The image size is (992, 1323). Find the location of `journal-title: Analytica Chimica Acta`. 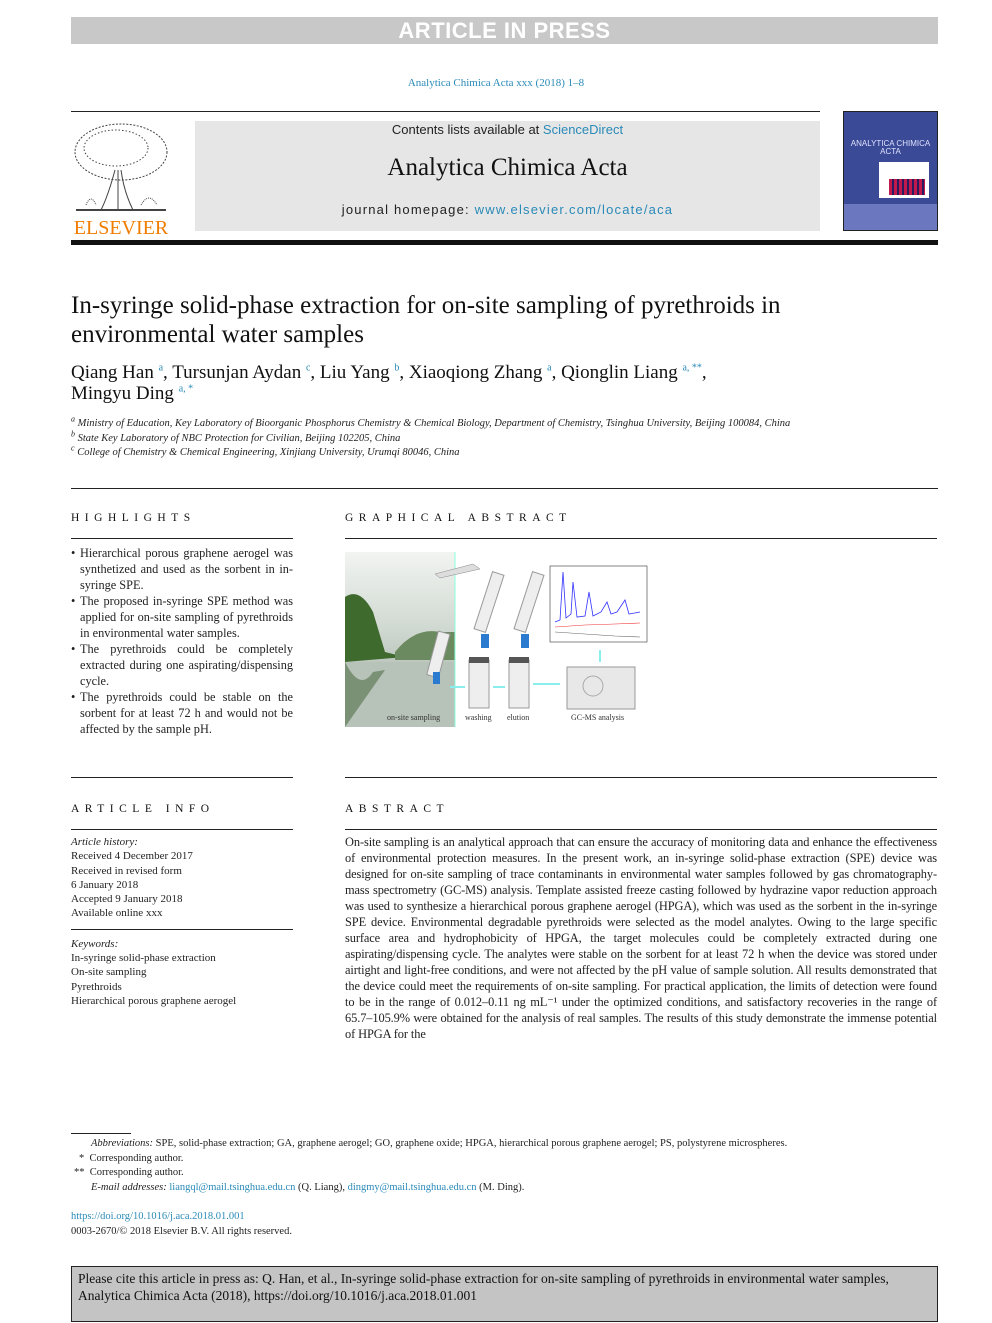

journal-title: Analytica Chimica Acta is located at coordinates (507, 167).